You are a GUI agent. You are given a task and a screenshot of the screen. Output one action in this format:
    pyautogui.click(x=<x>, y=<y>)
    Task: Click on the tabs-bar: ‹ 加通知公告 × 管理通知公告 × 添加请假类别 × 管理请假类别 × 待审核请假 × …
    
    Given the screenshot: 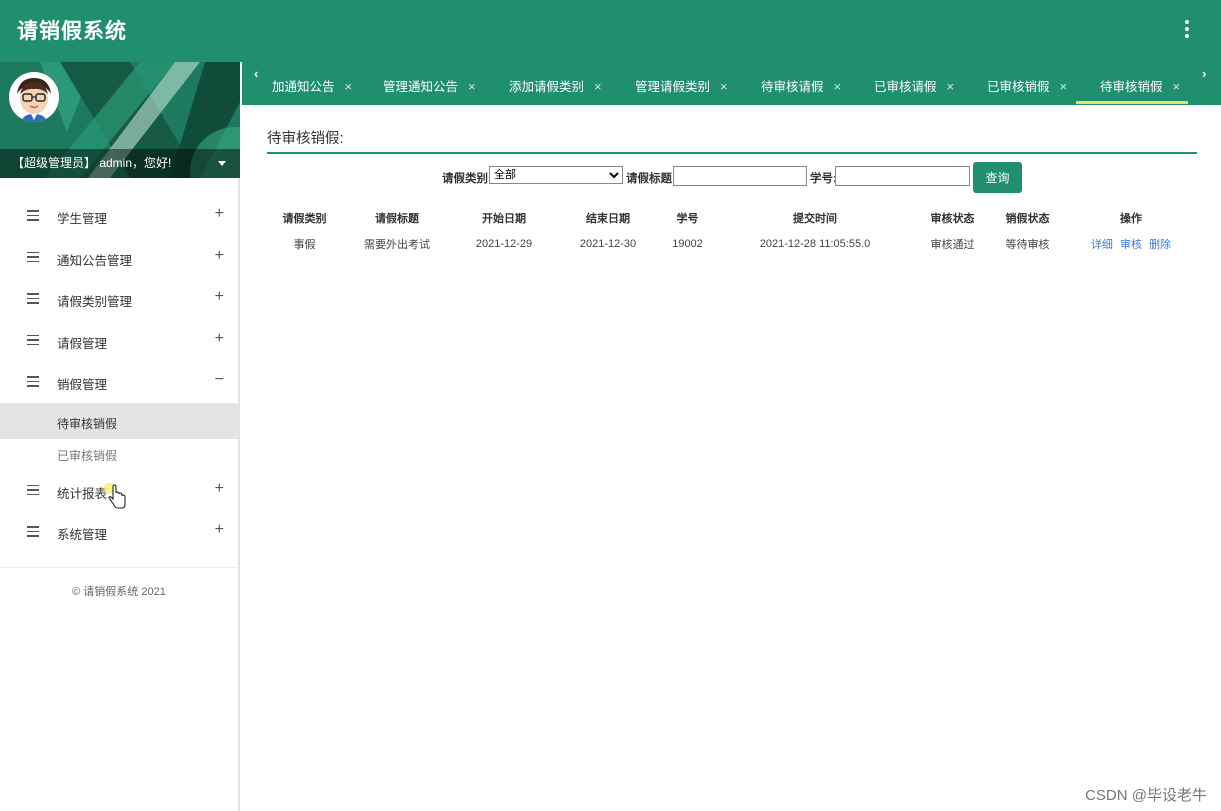 What is the action you would take?
    pyautogui.click(x=731, y=83)
    